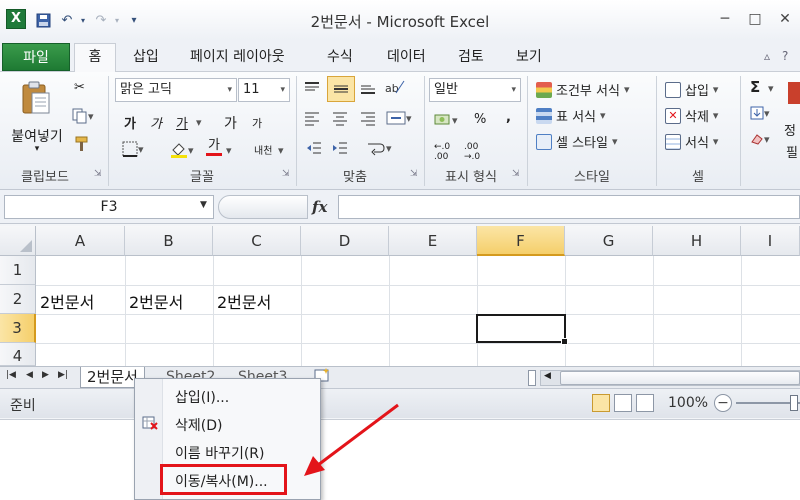 Image resolution: width=800 pixels, height=500 pixels. I want to click on font-name-dropdown-icon: ▾, so click(229, 90).